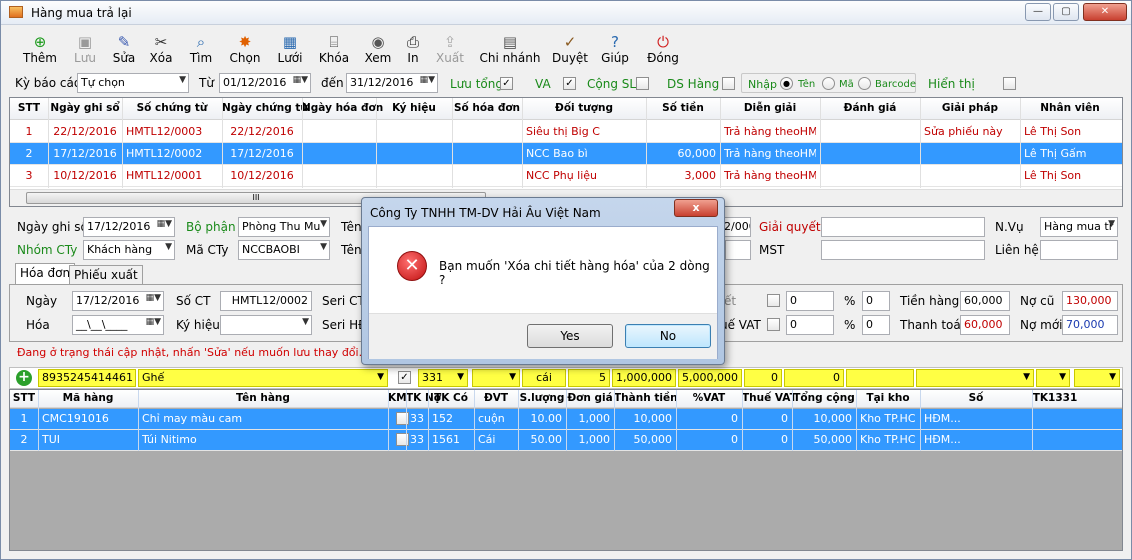 The height and width of the screenshot is (560, 1132). What do you see at coordinates (487, 108) in the screenshot?
I see `column-header: Số hóa đơn` at bounding box center [487, 108].